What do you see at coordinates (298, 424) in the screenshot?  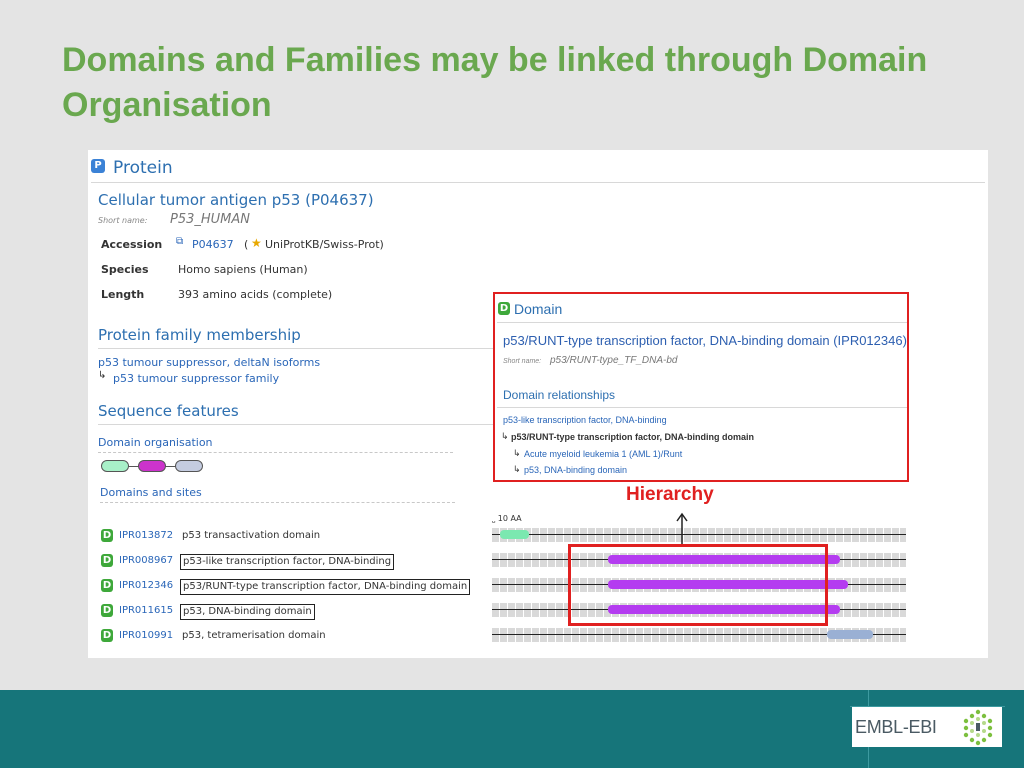 I see `sequence-divider` at bounding box center [298, 424].